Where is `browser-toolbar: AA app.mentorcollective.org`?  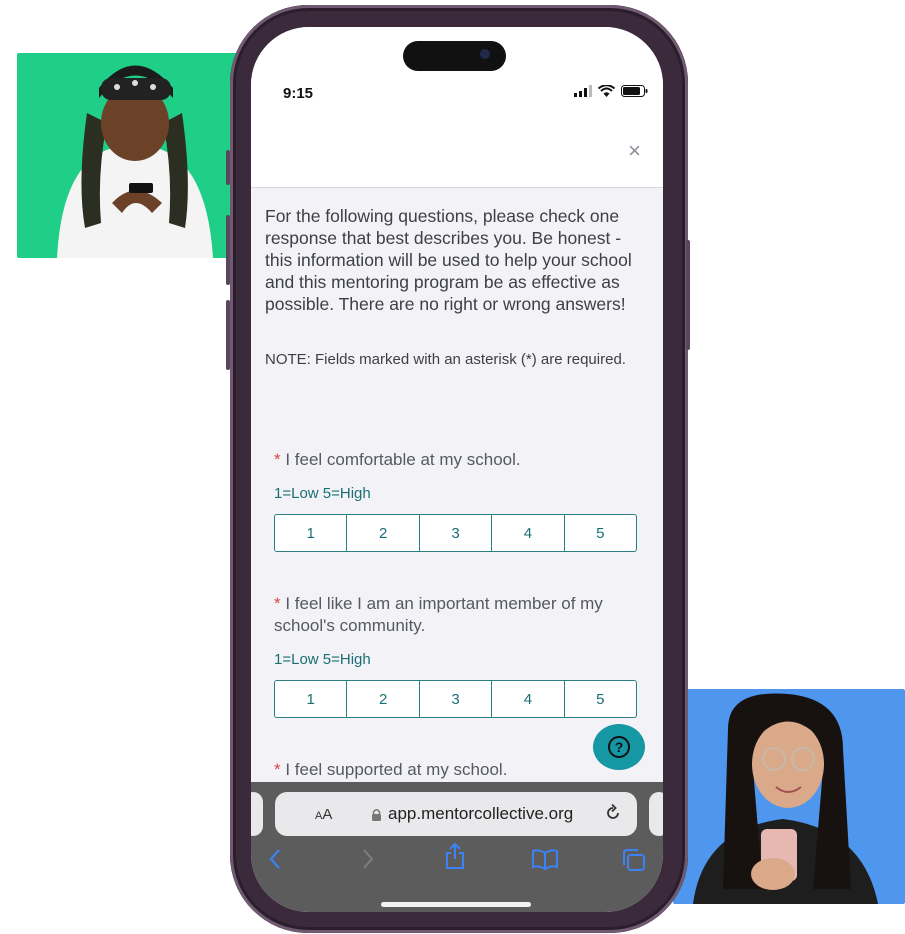
browser-toolbar: AA app.mentorcollective.org is located at coordinates (457, 847).